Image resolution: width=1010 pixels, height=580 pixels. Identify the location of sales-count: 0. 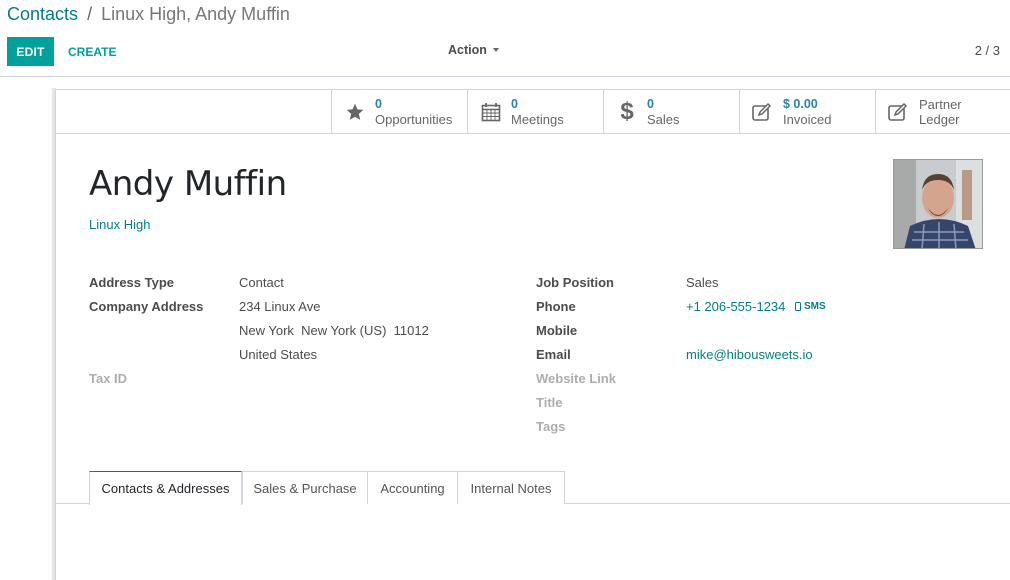
(650, 103).